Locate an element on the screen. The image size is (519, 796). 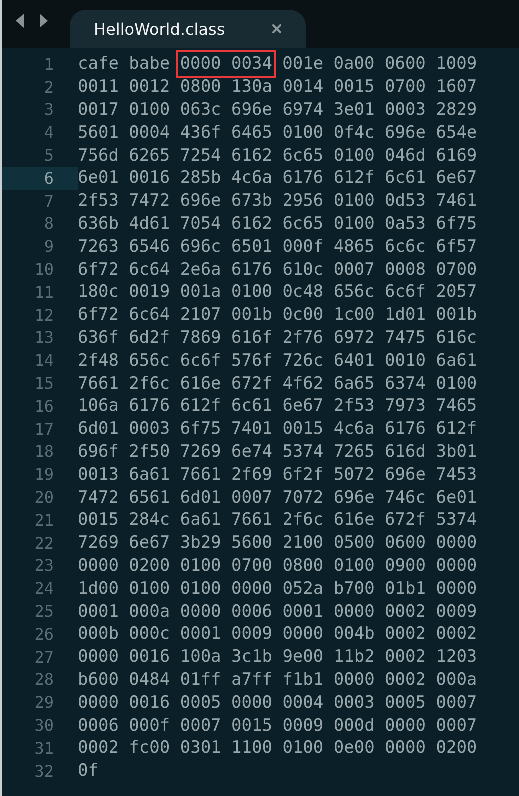
hex-text: 0000 0200 0100 0700 0800 0100 0900 0000 is located at coordinates (278, 566).